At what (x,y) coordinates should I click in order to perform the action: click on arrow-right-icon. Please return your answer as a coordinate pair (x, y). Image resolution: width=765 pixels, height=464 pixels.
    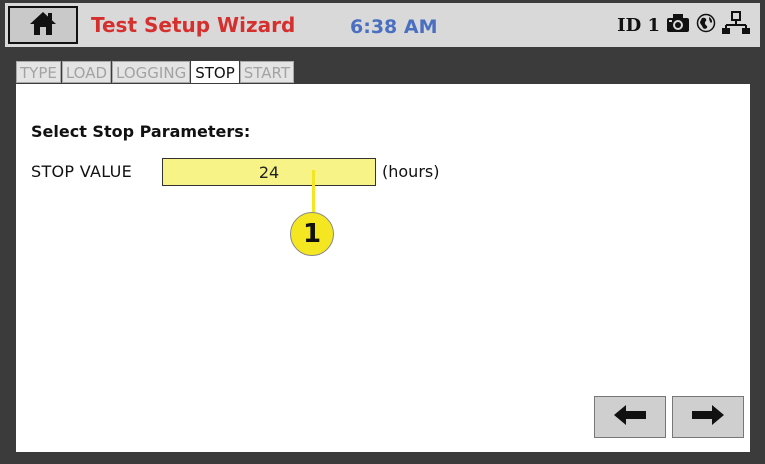
    Looking at the image, I should click on (708, 417).